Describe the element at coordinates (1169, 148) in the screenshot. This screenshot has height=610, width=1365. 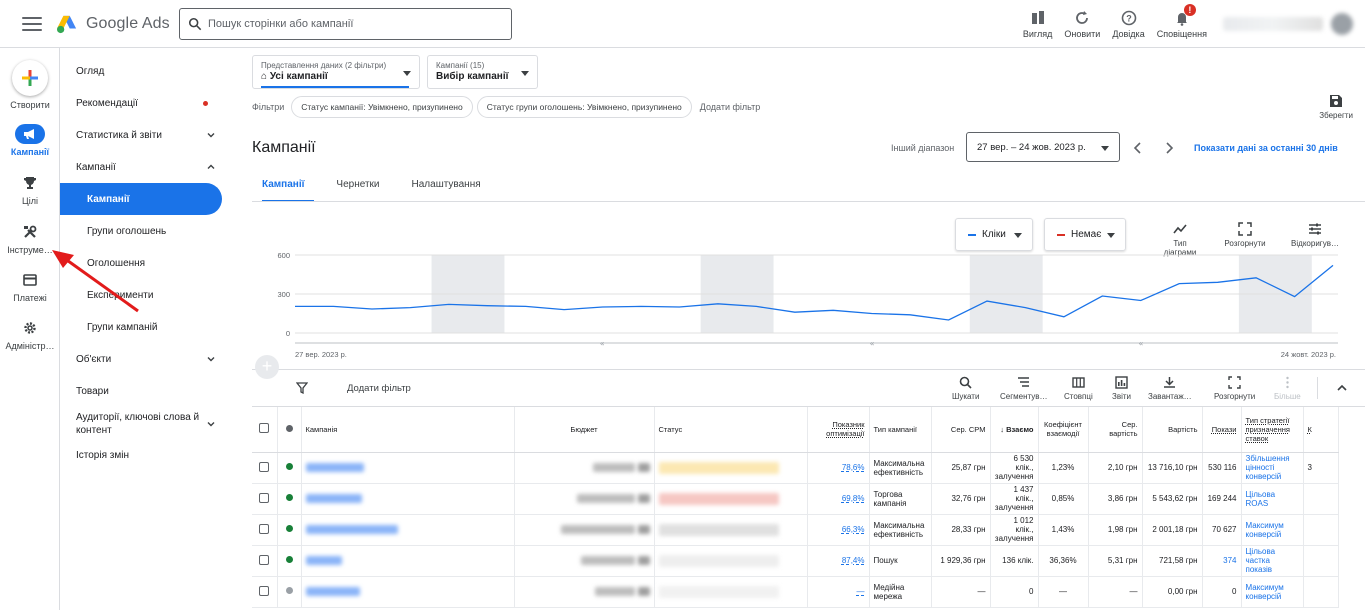
I see `chevron-right-icon` at that location.